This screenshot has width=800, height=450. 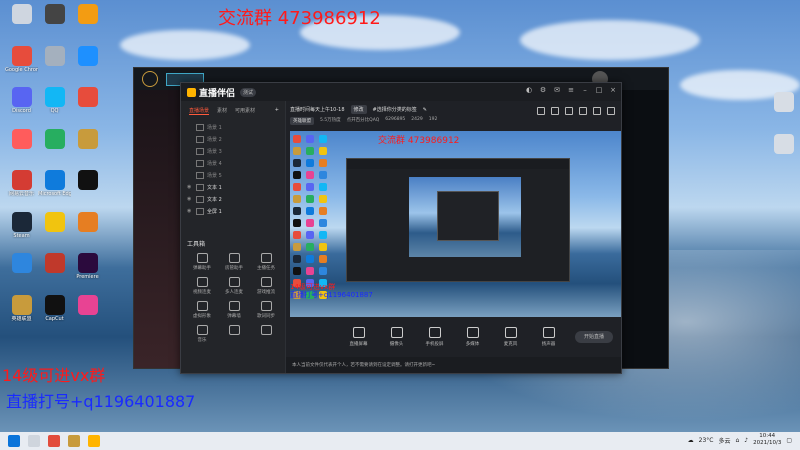 I want to click on scene-item: ◉ 全屏 1, so click(x=233, y=211).